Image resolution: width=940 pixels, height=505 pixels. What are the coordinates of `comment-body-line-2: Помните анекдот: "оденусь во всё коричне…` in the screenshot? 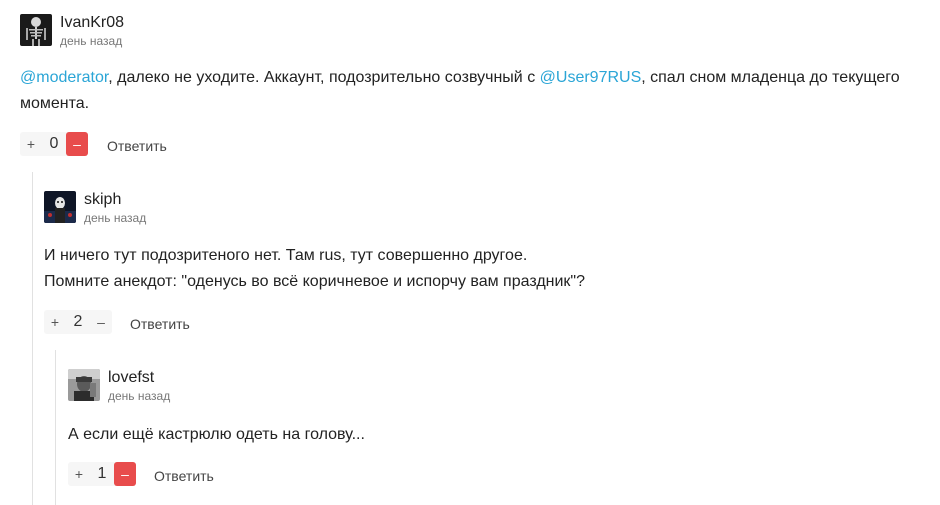 It's located at (314, 281).